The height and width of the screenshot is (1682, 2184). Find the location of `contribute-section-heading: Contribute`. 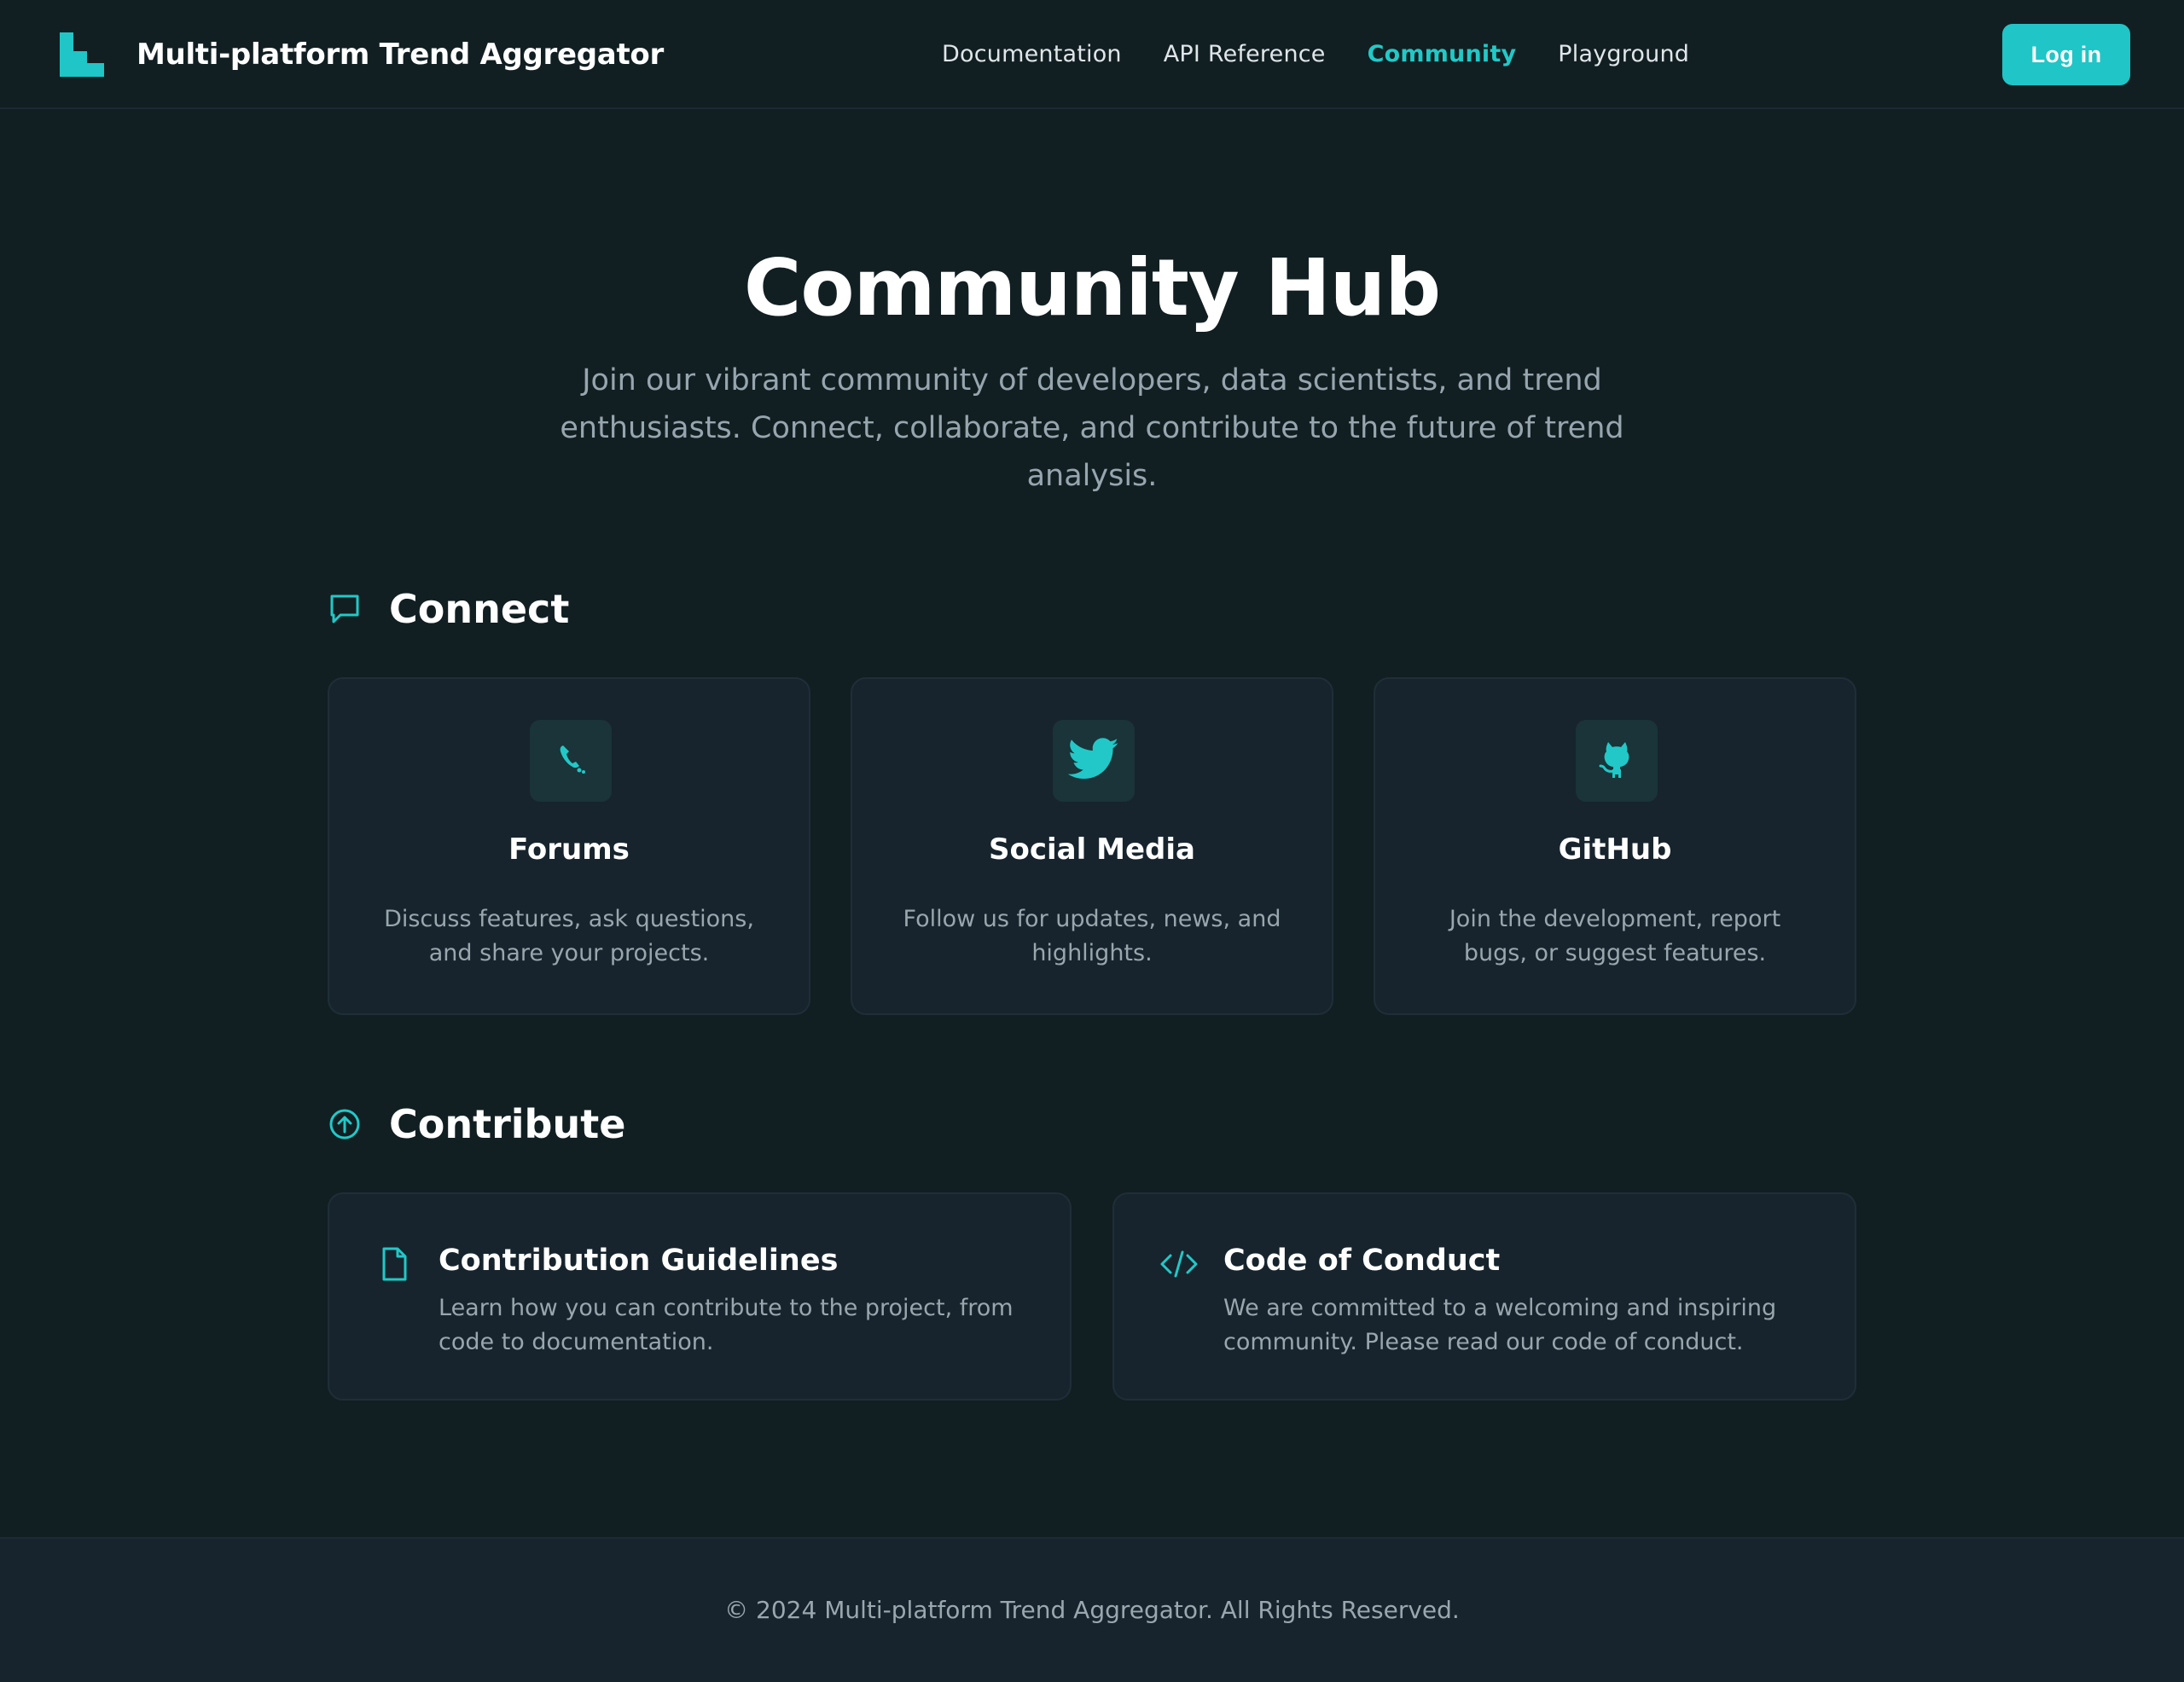

contribute-section-heading: Contribute is located at coordinates (477, 1124).